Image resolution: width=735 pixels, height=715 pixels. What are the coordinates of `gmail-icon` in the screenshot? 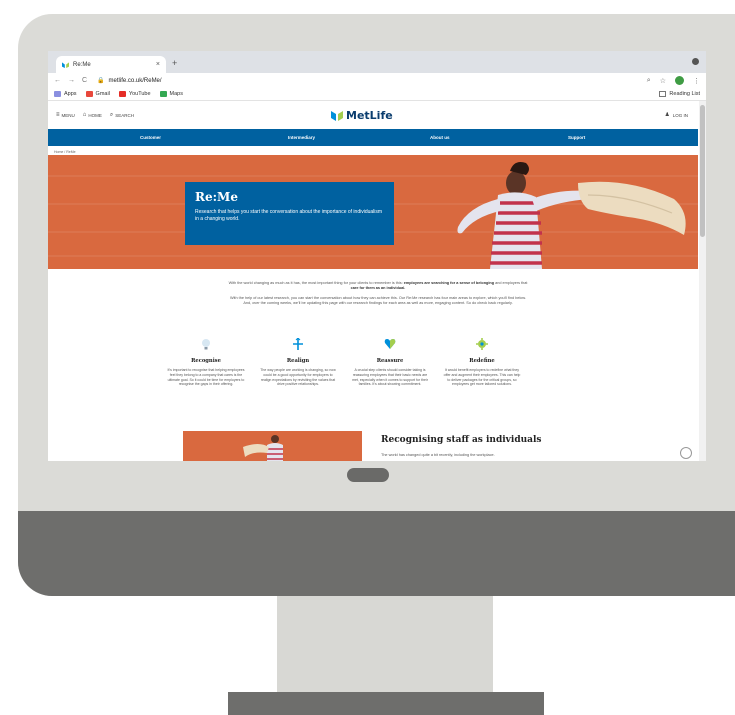 It's located at (89, 94).